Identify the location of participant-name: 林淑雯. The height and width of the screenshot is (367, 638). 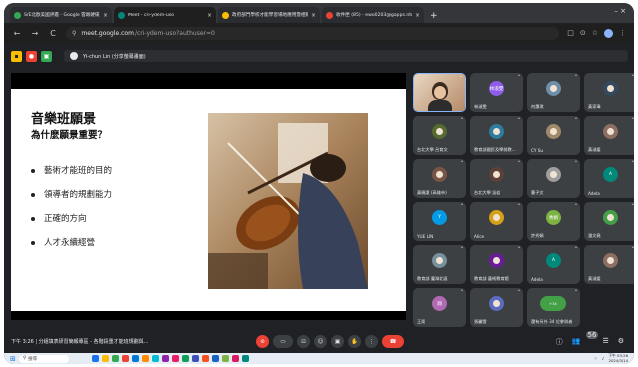
(480, 106).